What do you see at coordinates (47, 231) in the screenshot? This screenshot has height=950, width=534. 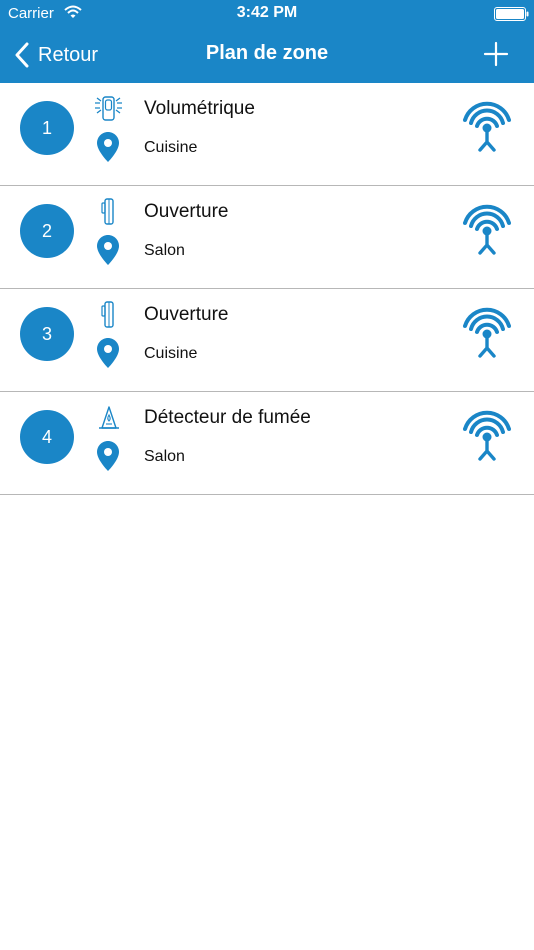 I see `zone-number-badge: 2` at bounding box center [47, 231].